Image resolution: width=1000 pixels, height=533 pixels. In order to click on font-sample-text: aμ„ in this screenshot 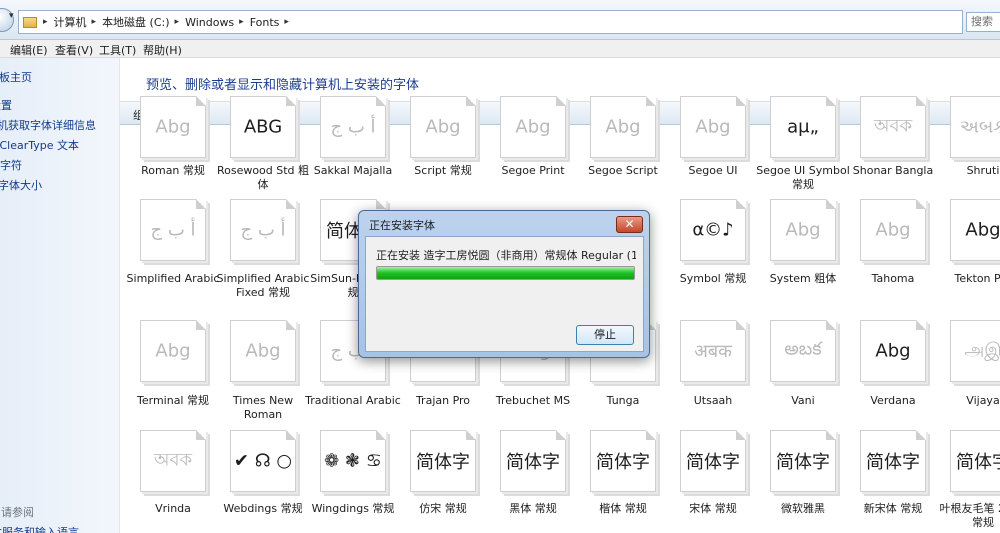, I will do `click(803, 127)`.